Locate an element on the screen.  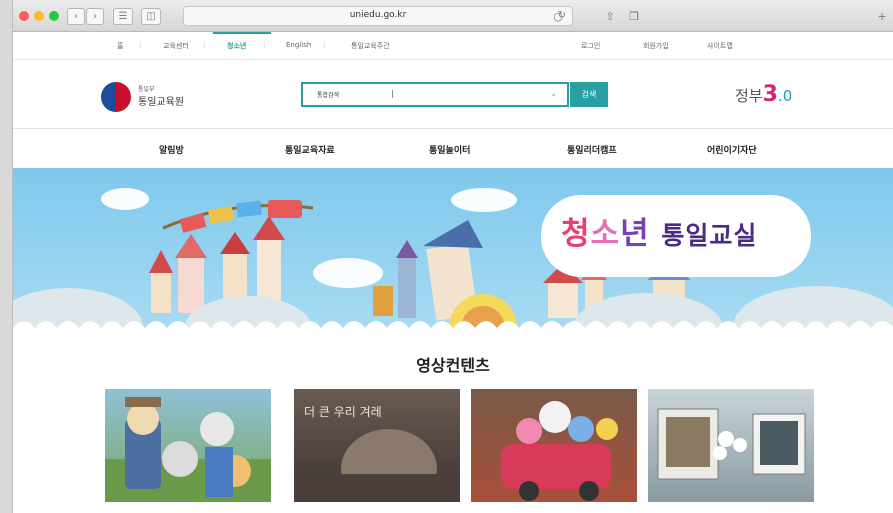
chevron-right-icon: › is located at coordinates (95, 16).